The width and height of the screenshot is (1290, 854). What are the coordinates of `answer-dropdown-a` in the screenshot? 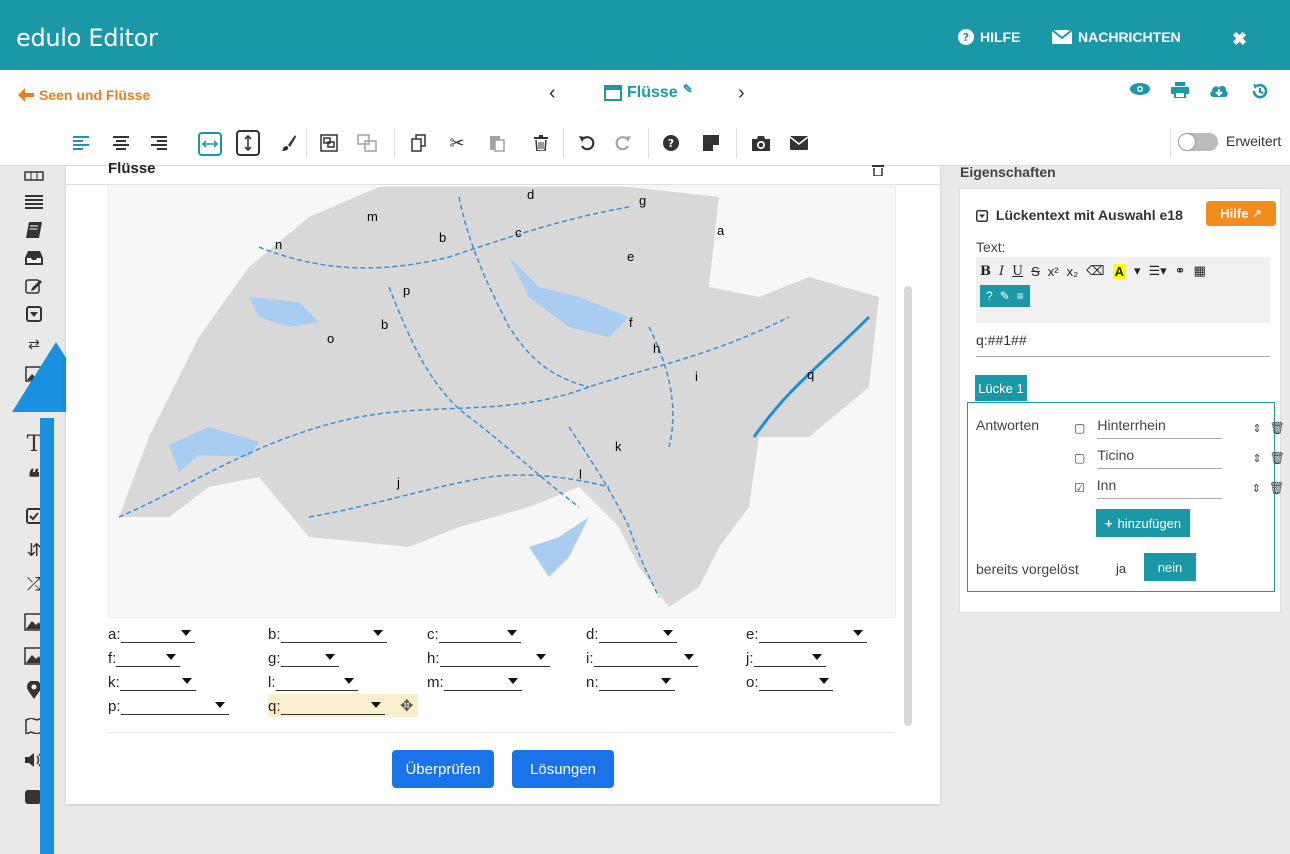 It's located at (157, 635).